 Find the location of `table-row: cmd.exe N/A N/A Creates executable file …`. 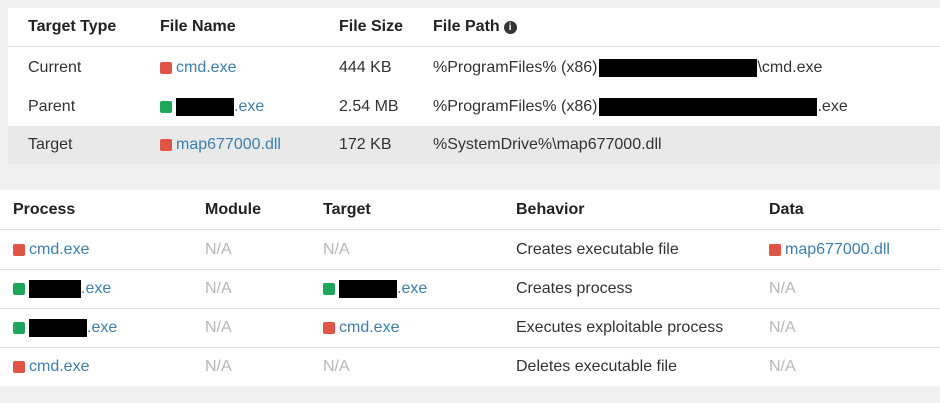

table-row: cmd.exe N/A N/A Creates executable file … is located at coordinates (470, 250).